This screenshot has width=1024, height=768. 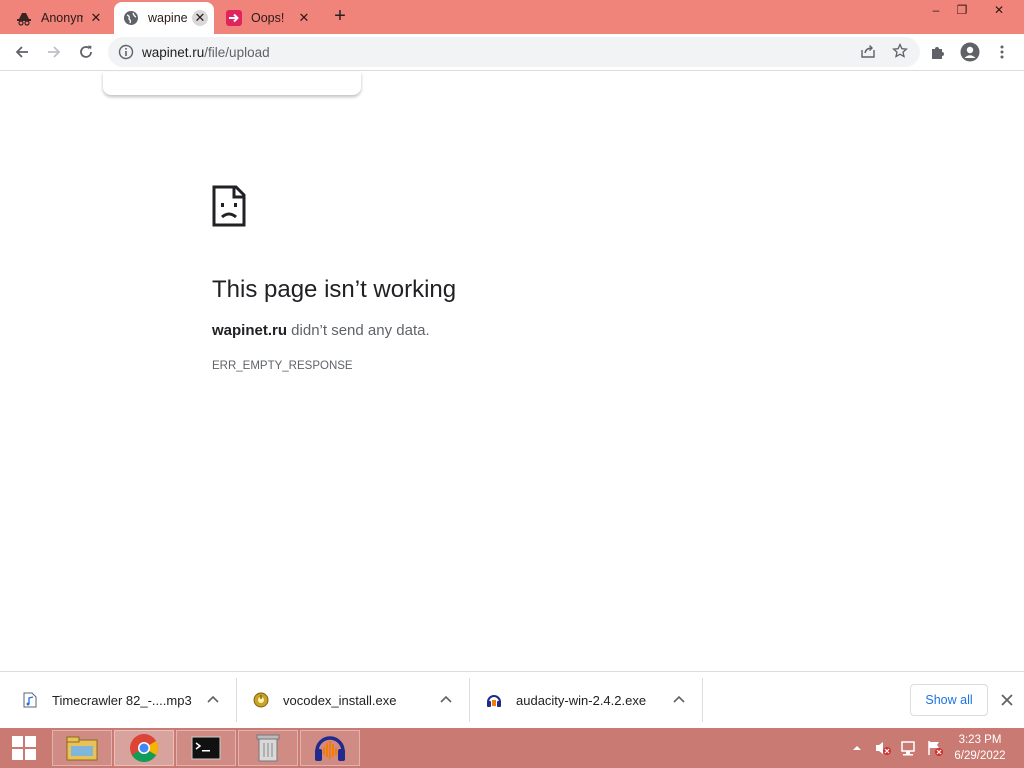 I want to click on error-host: wapinet.ru, so click(x=250, y=330).